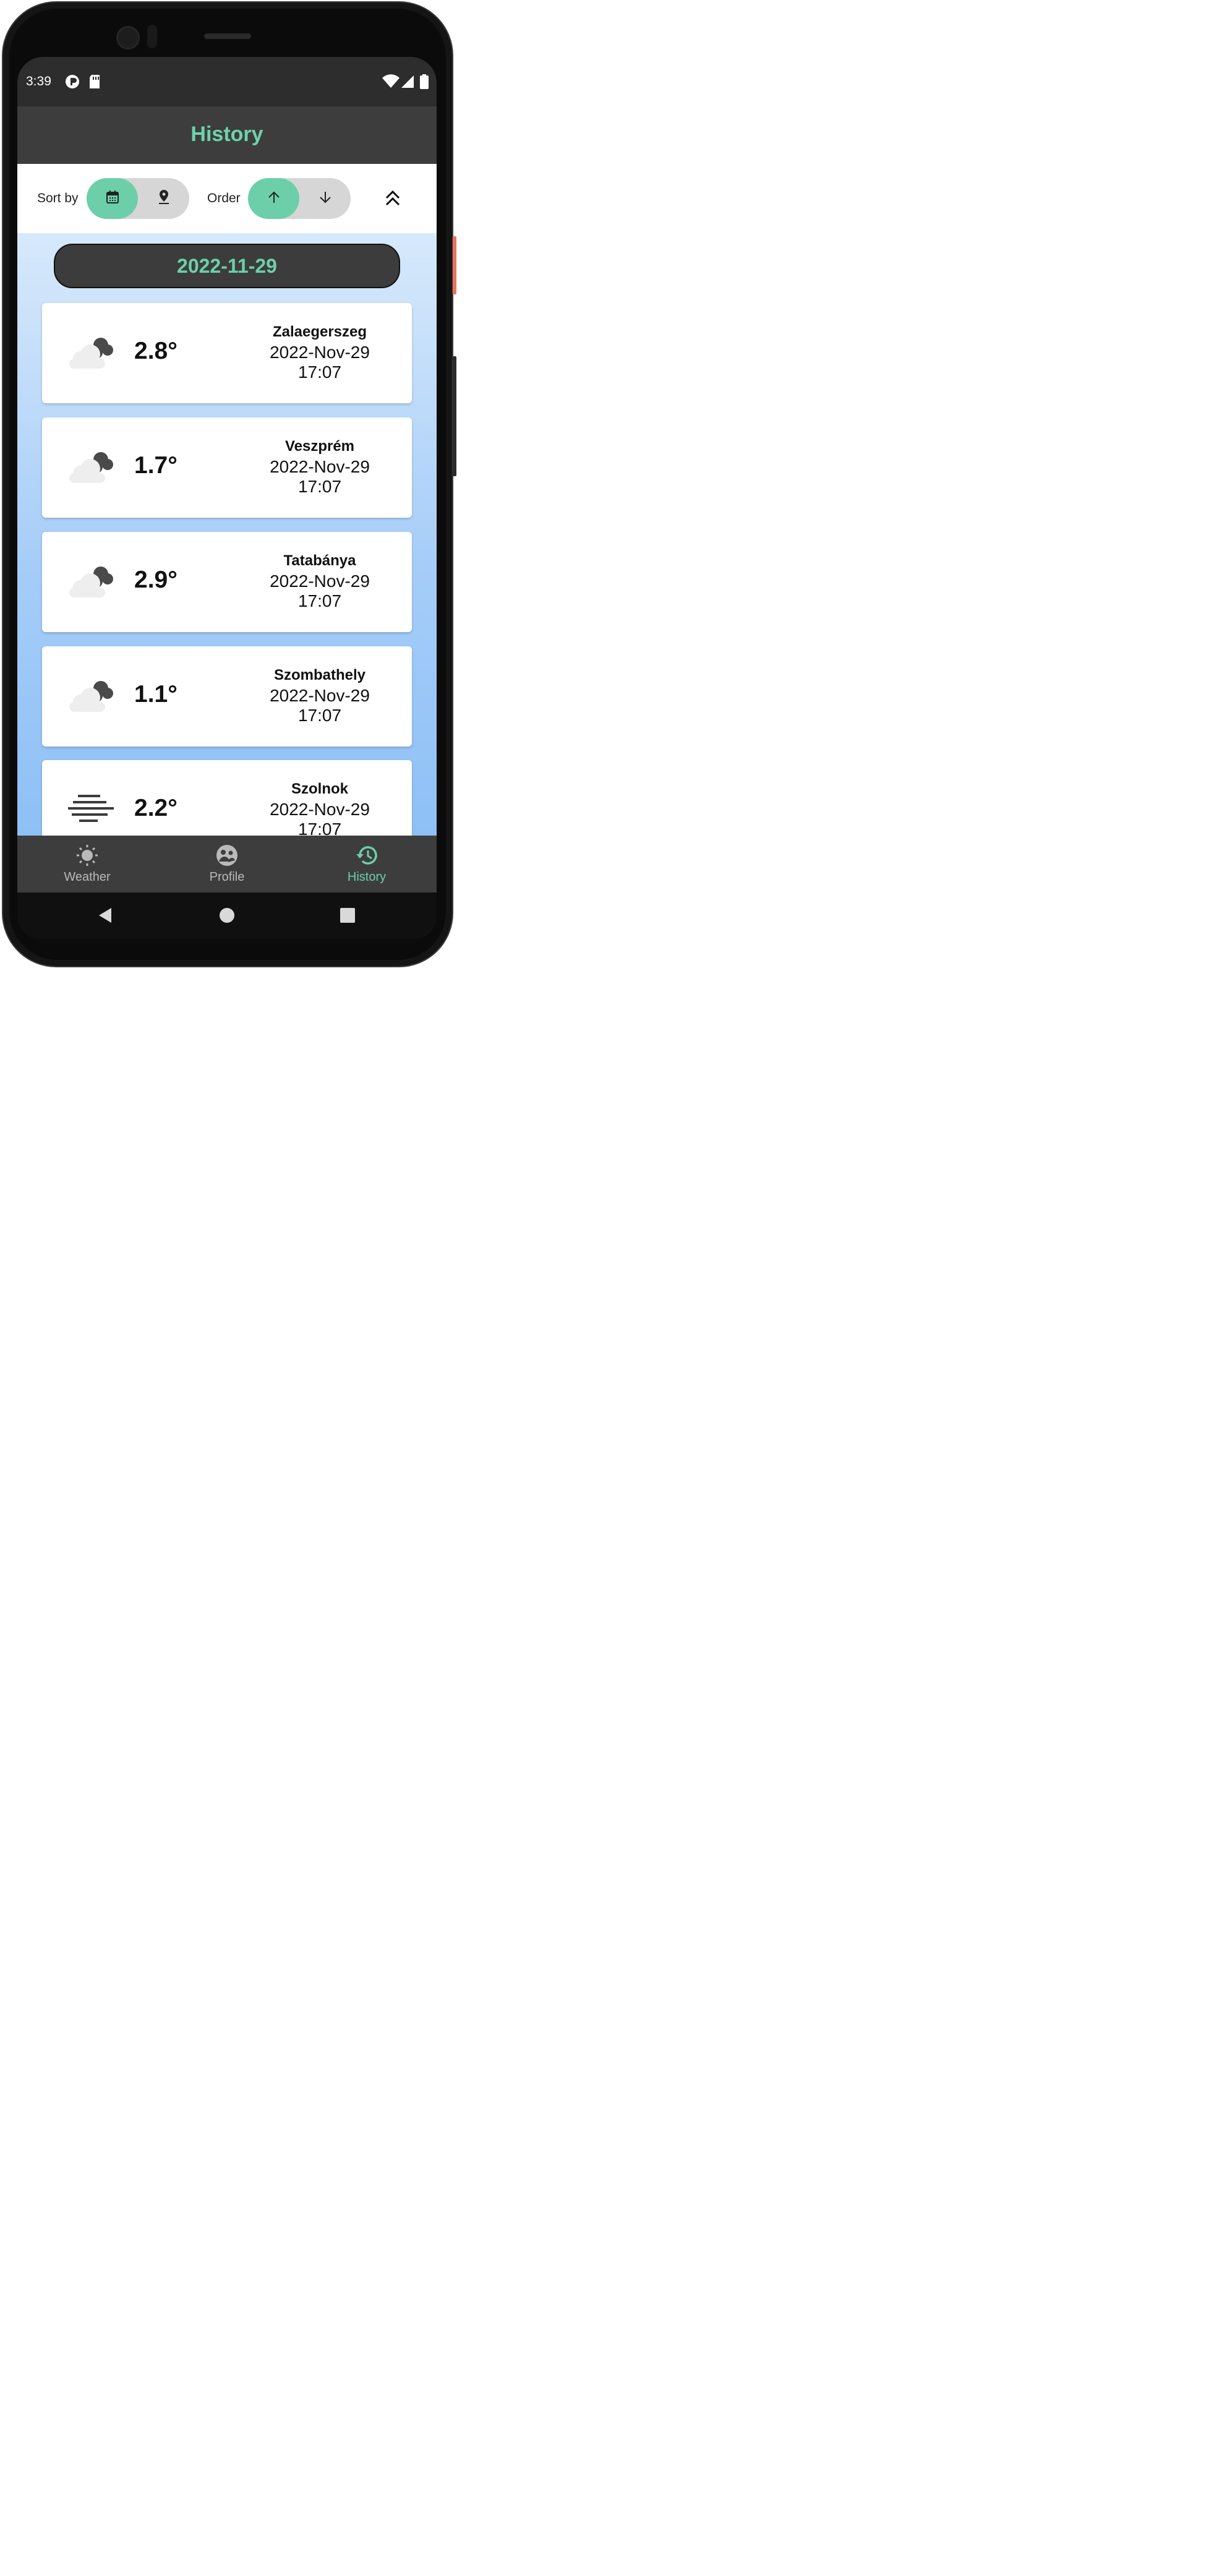  I want to click on recents-icon, so click(347, 917).